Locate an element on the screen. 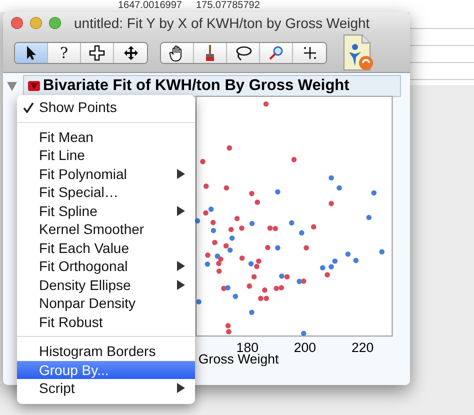 The image size is (474, 415). menu-item: Fit Mean is located at coordinates (106, 137).